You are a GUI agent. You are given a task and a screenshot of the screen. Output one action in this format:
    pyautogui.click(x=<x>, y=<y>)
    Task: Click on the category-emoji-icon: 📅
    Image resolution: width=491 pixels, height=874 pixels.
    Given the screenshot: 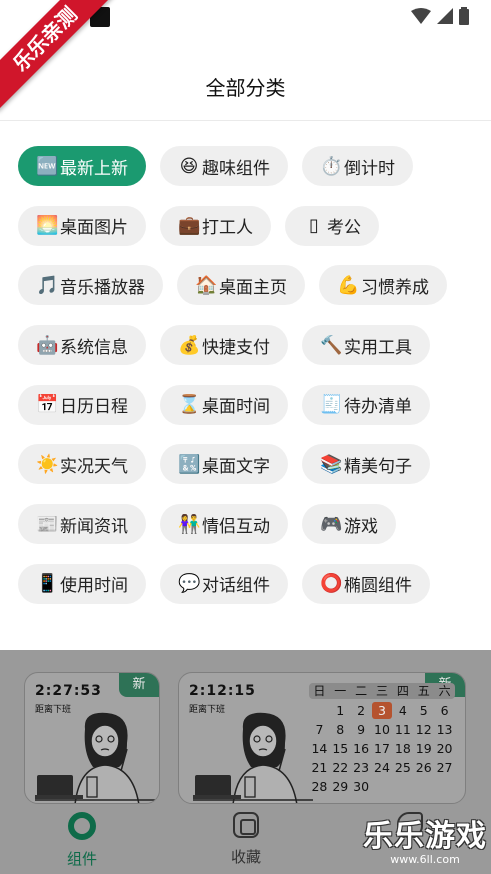 What is the action you would take?
    pyautogui.click(x=47, y=405)
    